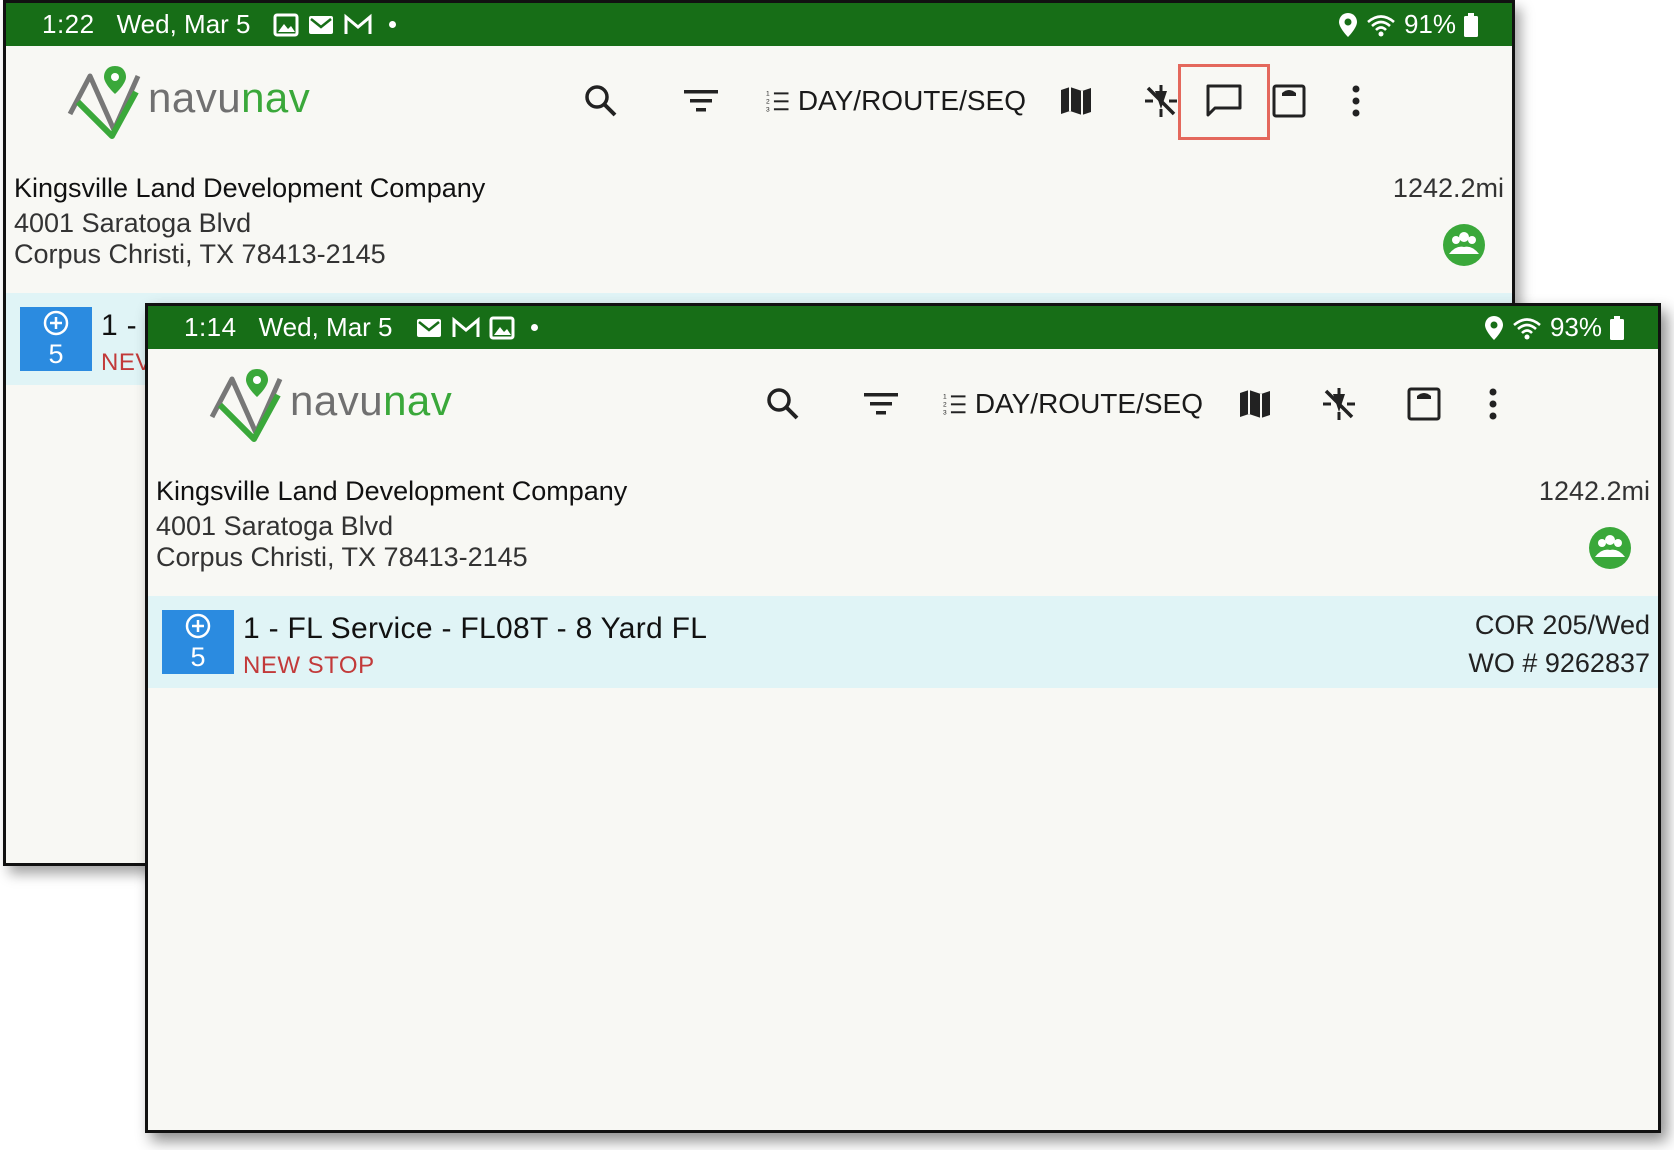  I want to click on stop-title: 1 -, so click(119, 325).